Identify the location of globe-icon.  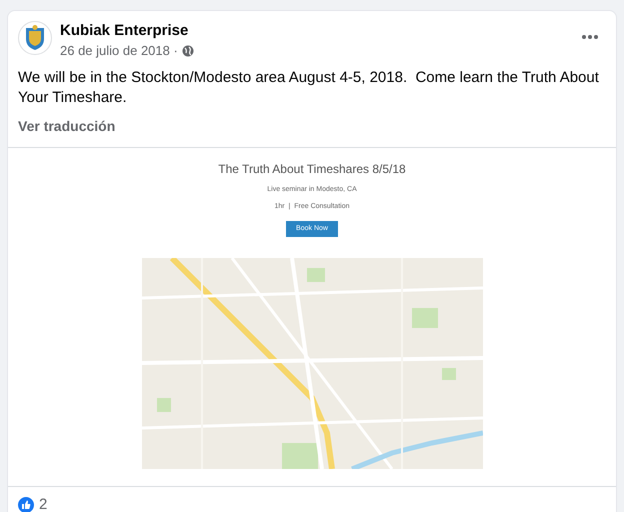
(188, 50).